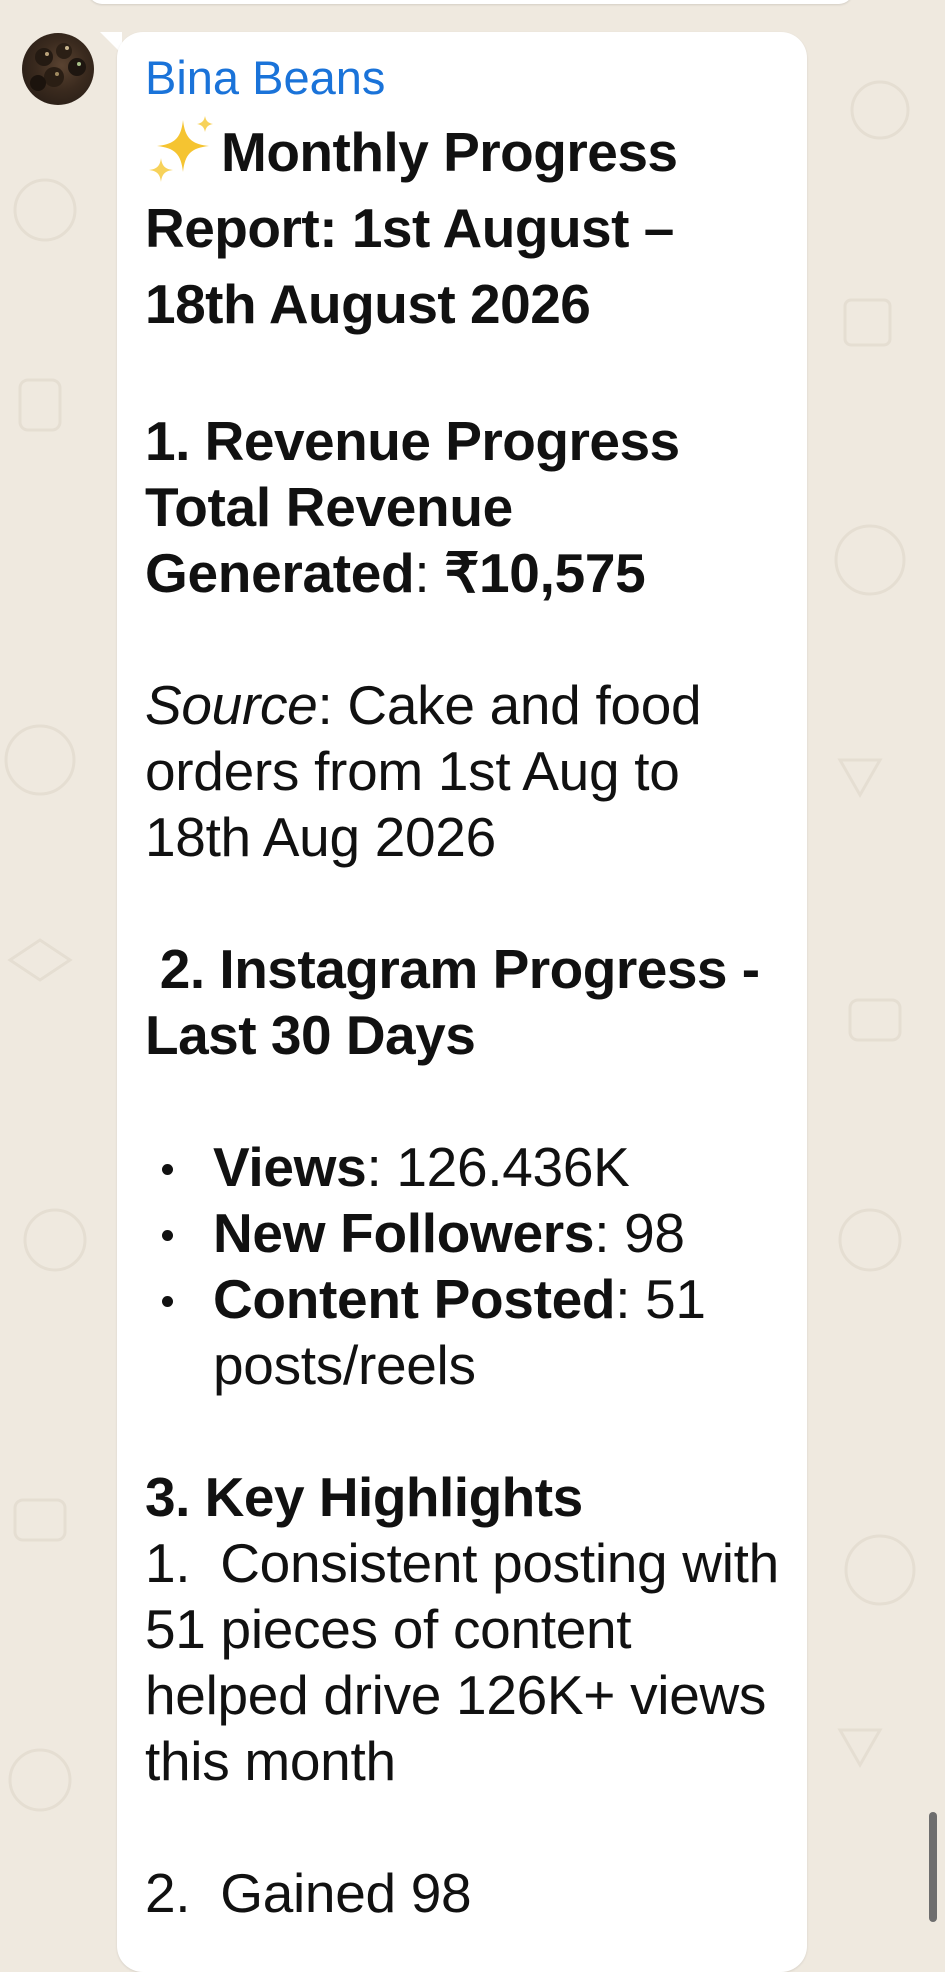 The image size is (945, 1972). Describe the element at coordinates (470, 2) in the screenshot. I see `previous-message-bubble` at that location.